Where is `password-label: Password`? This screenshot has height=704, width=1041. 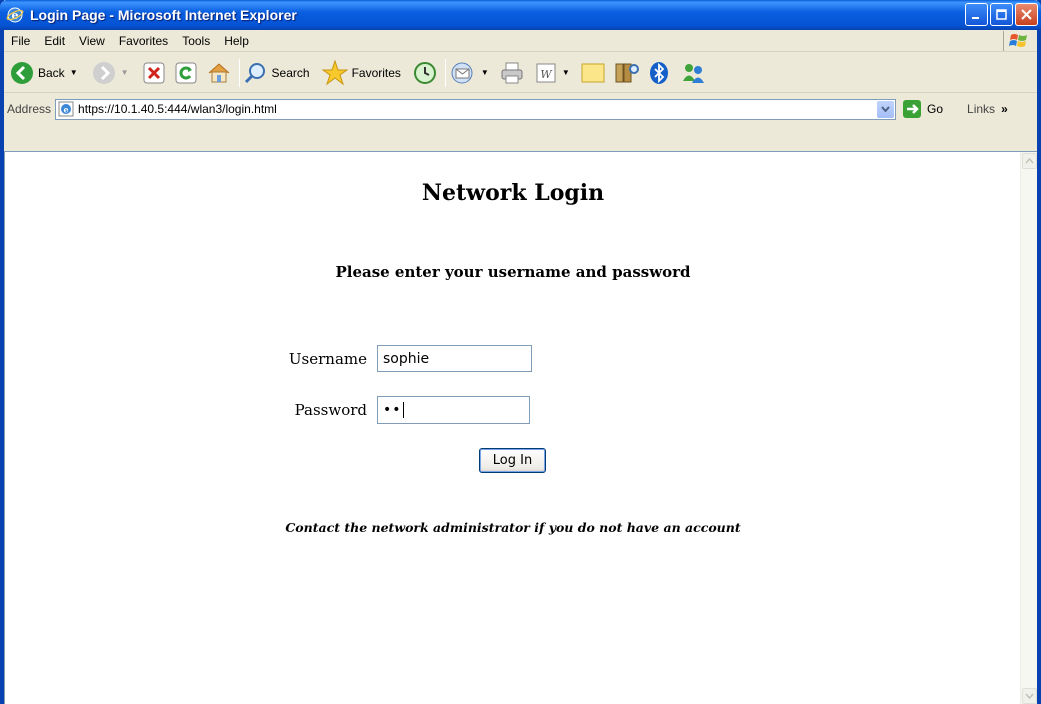
password-label: Password is located at coordinates (330, 410).